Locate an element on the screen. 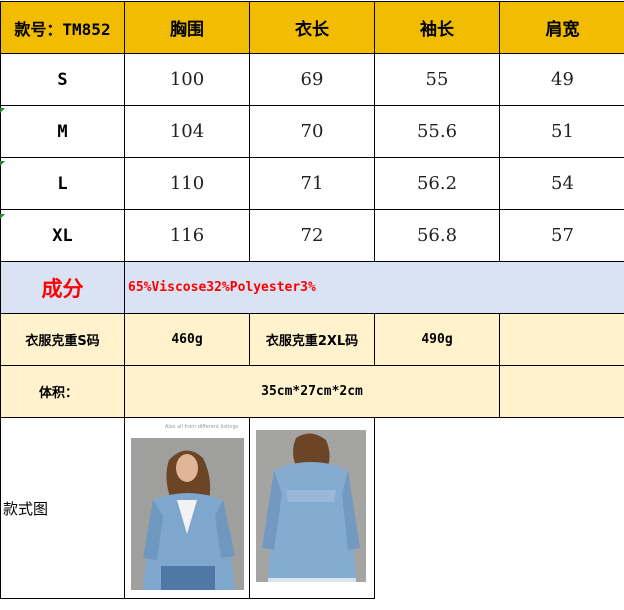  composition-label: 成分 is located at coordinates (62, 287).